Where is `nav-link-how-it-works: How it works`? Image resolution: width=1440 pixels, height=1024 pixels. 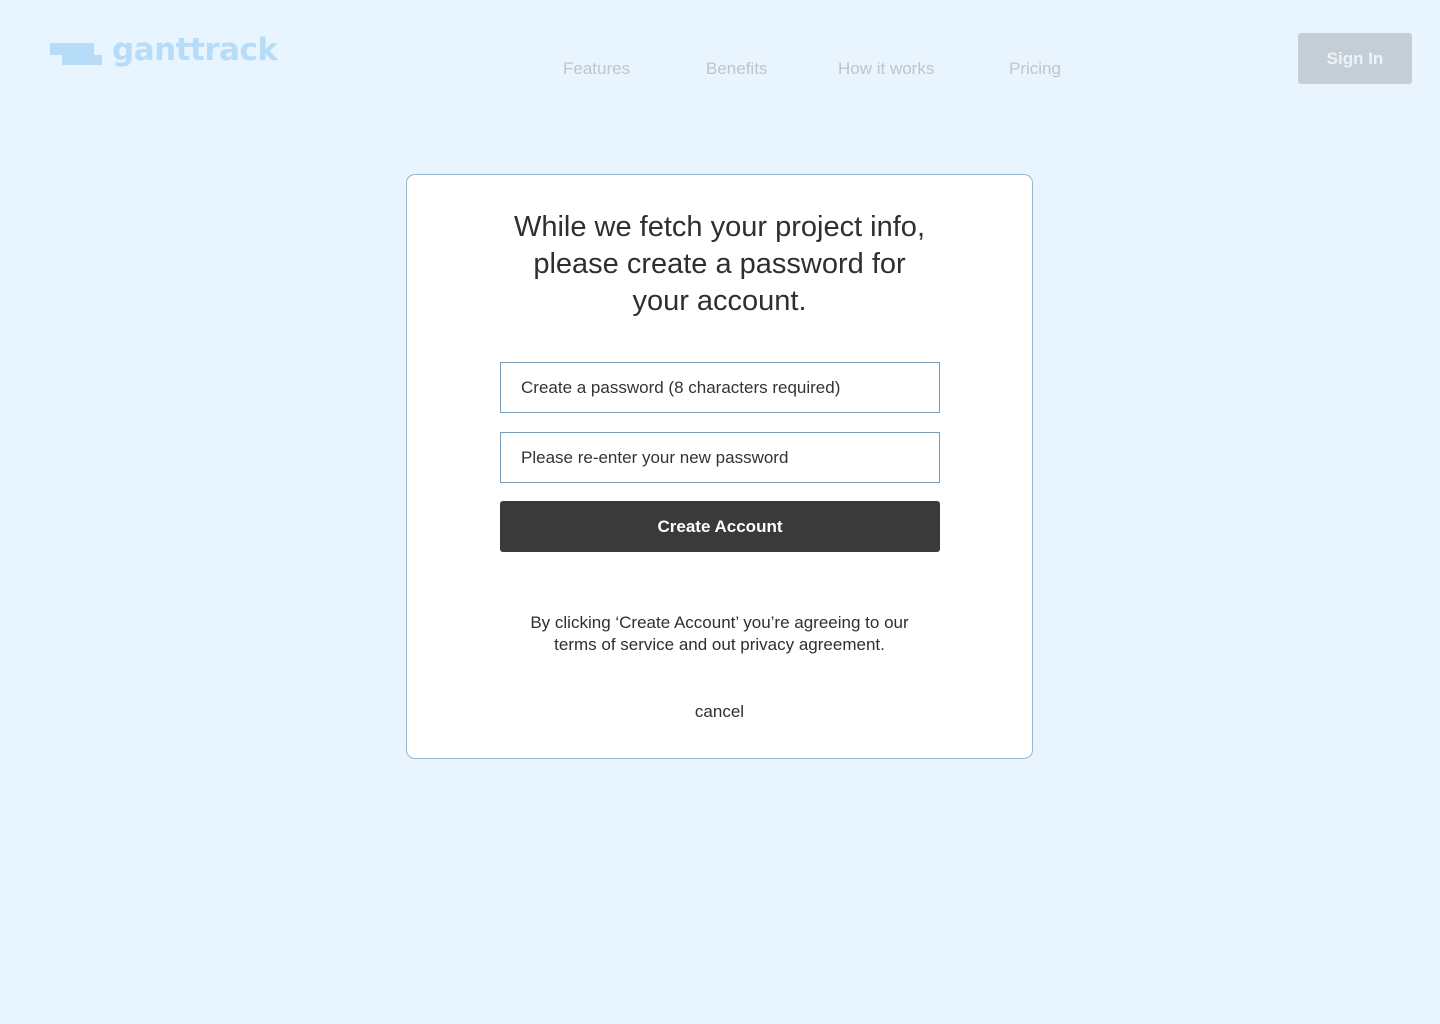
nav-link-how-it-works: How it works is located at coordinates (886, 69).